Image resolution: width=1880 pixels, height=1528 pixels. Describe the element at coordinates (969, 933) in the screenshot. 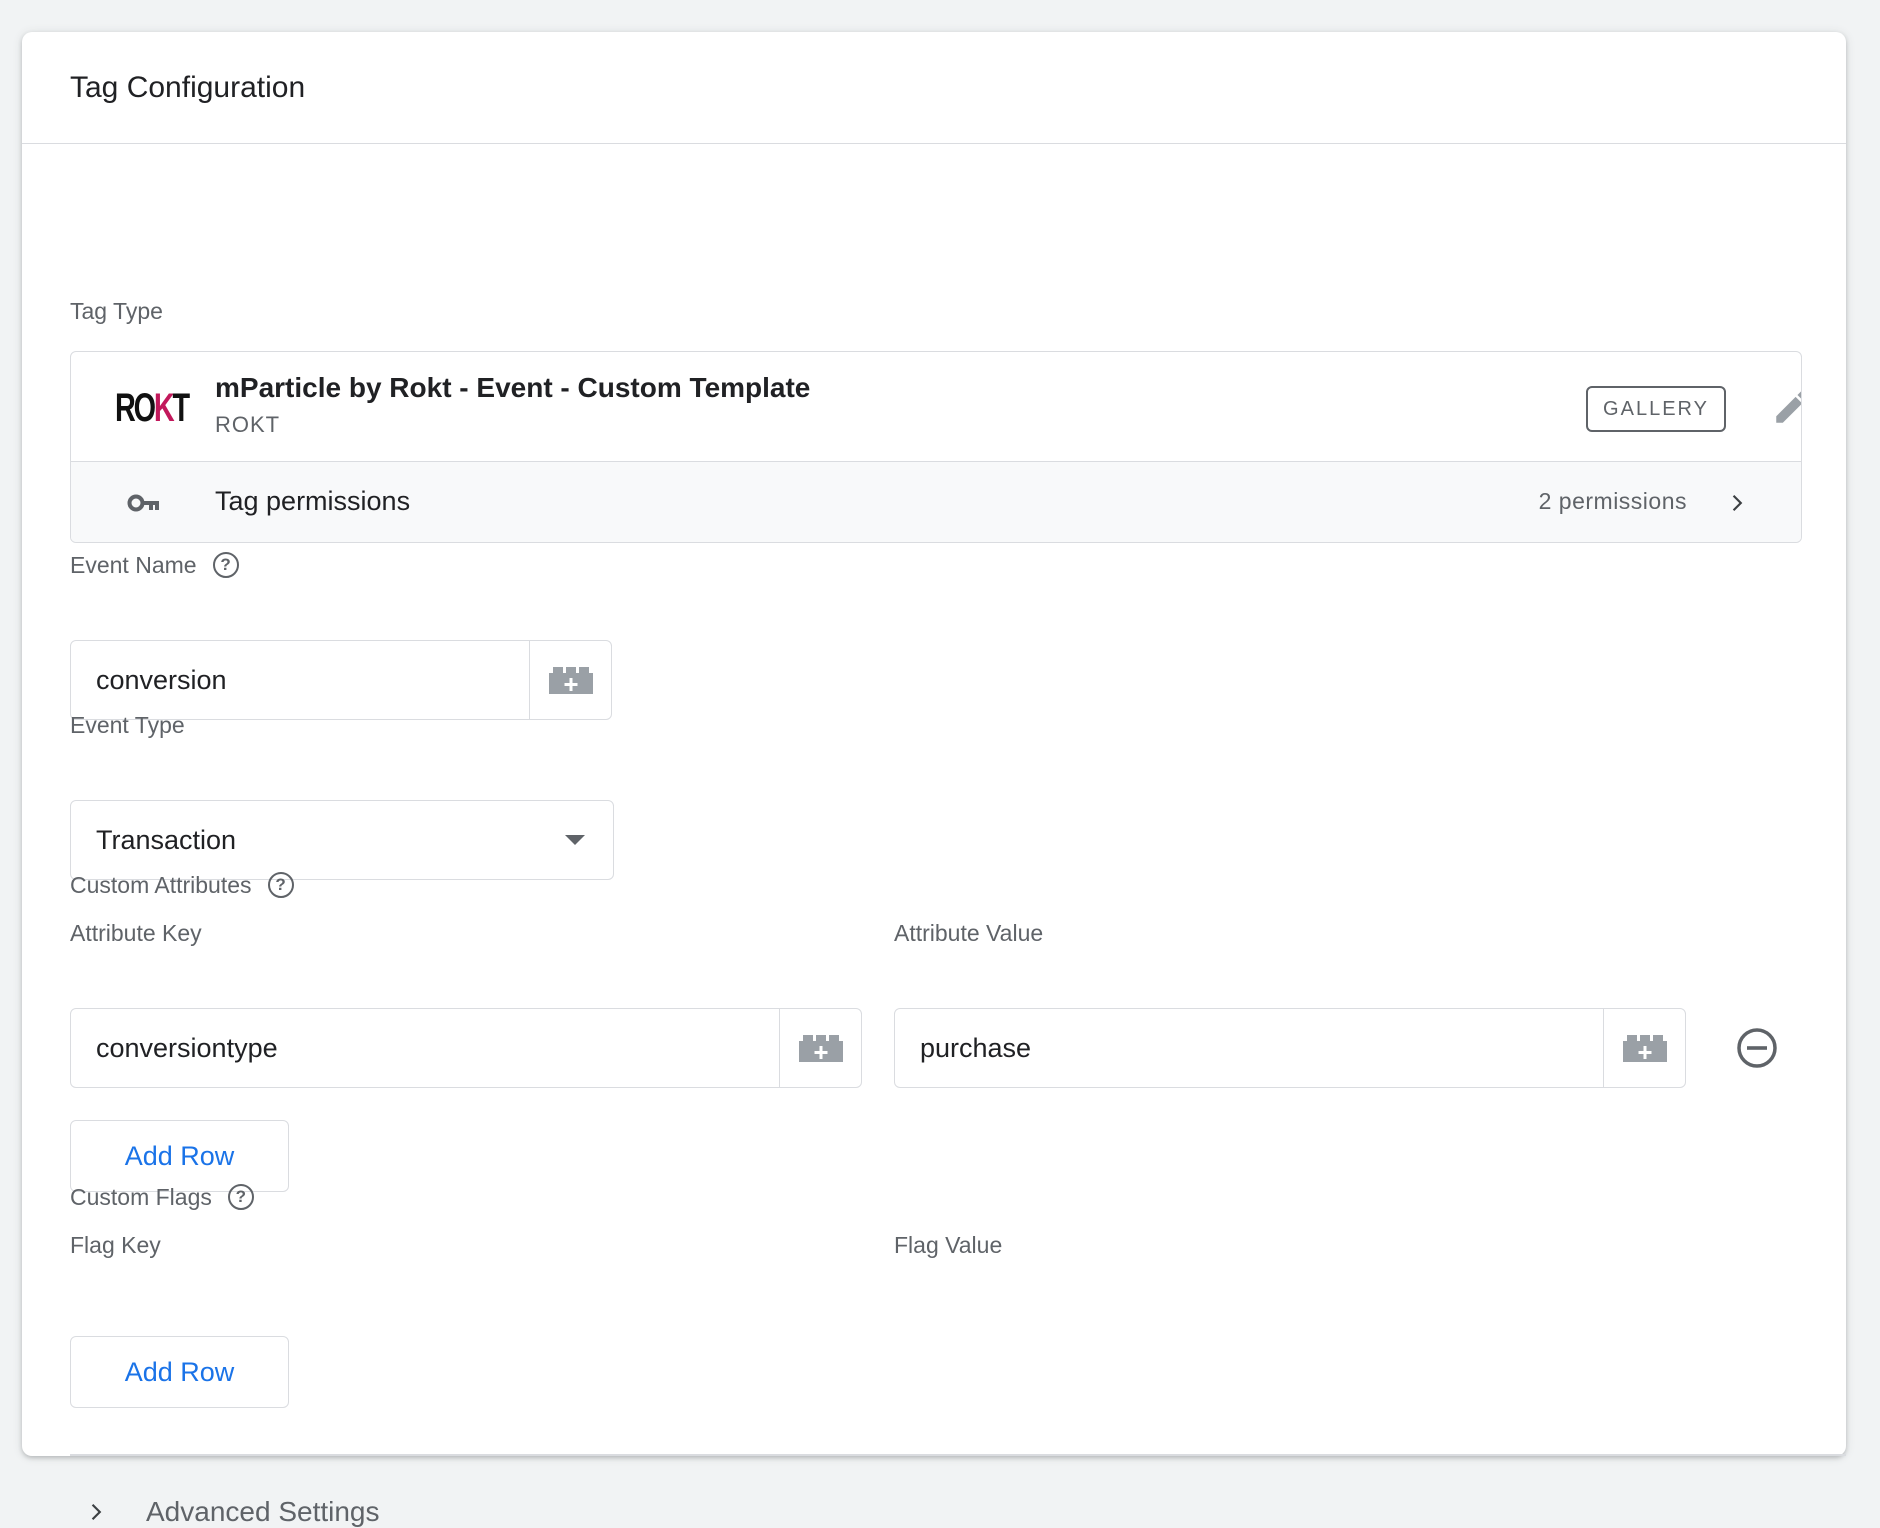

I see `attribute-value-header: Attribute Value` at that location.